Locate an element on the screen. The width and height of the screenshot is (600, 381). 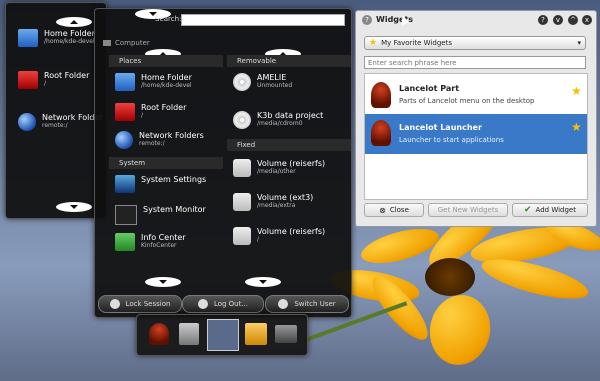
item-description: Parts of Lancelot menu on the desktop is located at coordinates (467, 101).